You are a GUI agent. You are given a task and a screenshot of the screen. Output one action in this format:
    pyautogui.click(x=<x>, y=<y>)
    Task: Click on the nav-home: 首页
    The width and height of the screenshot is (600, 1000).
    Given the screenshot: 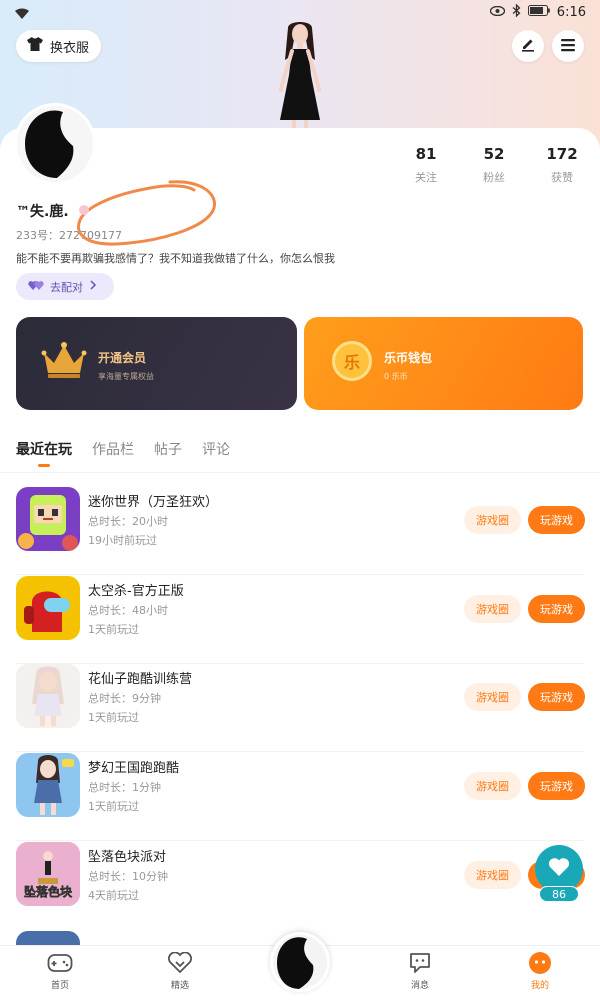 What is the action you would take?
    pyautogui.click(x=60, y=970)
    